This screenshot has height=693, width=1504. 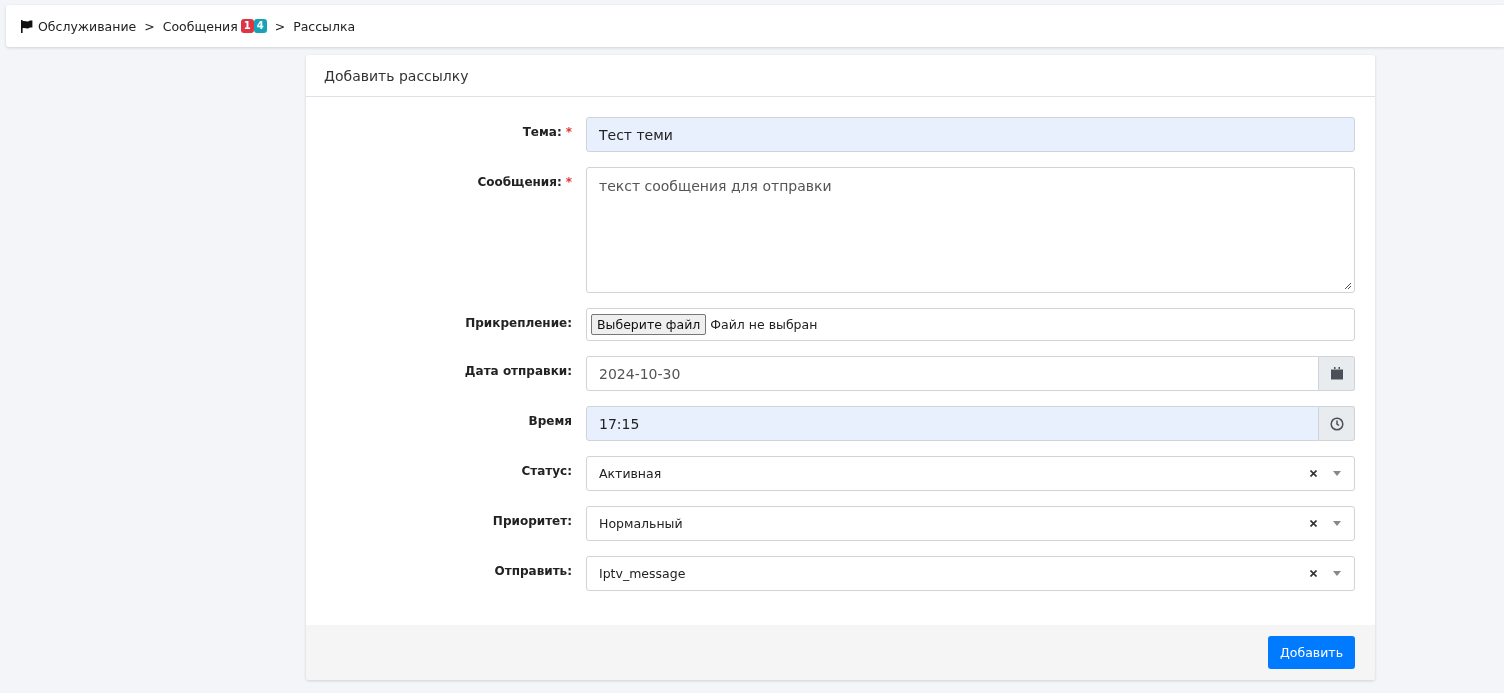 What do you see at coordinates (247, 26) in the screenshot?
I see `count-badge: 1` at bounding box center [247, 26].